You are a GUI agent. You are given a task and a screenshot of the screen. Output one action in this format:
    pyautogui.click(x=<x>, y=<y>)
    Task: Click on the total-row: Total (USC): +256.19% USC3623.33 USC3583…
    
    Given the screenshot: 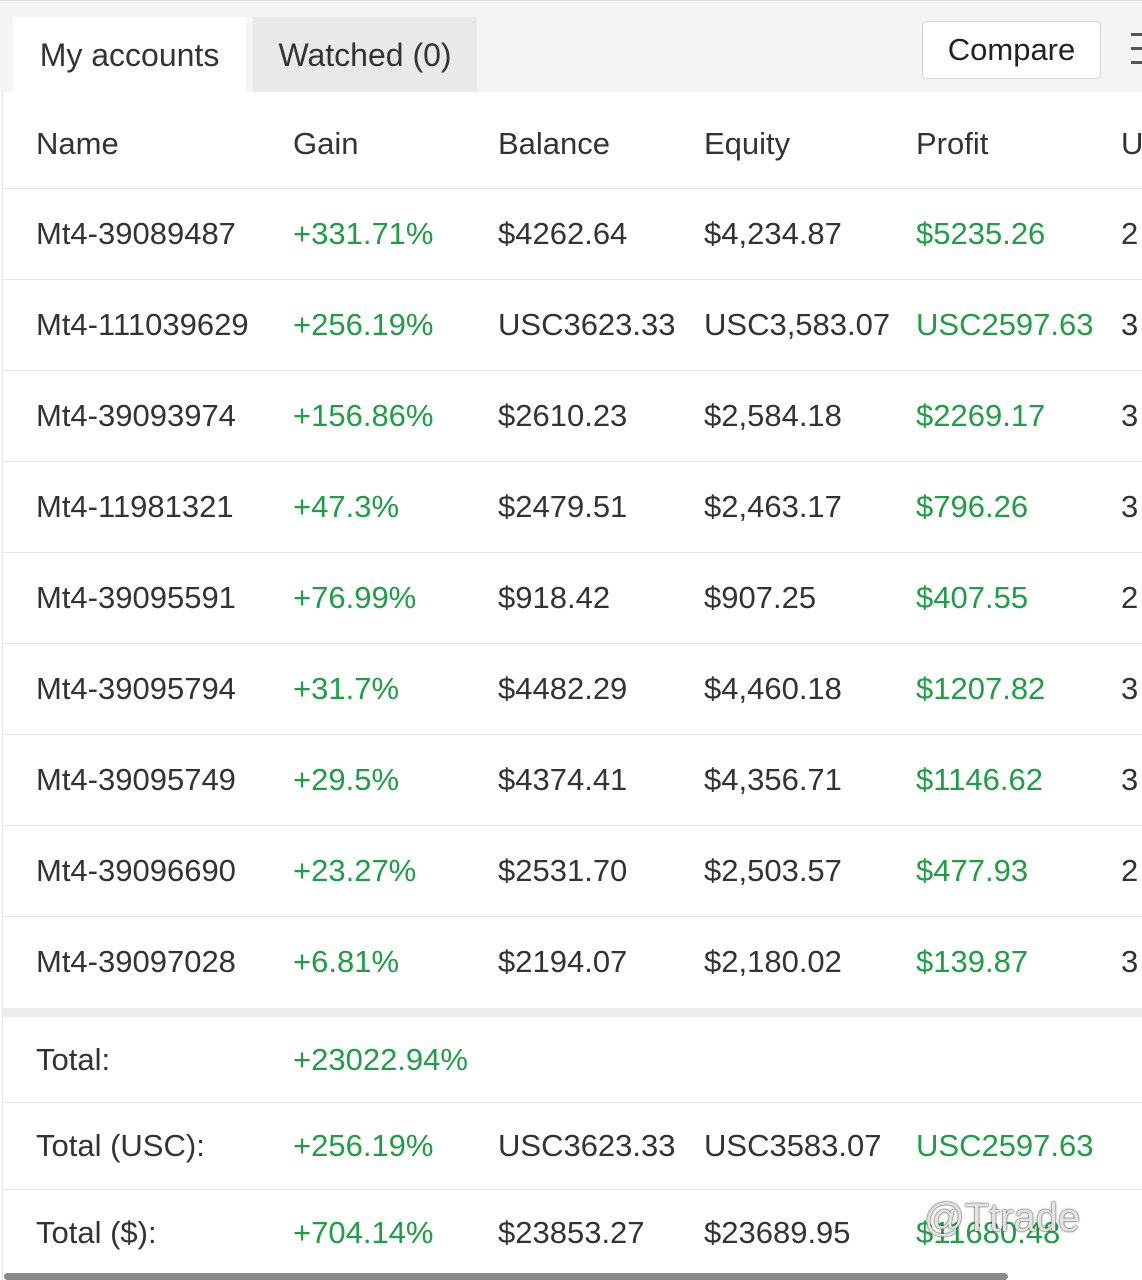 What is the action you would take?
    pyautogui.click(x=572, y=1146)
    